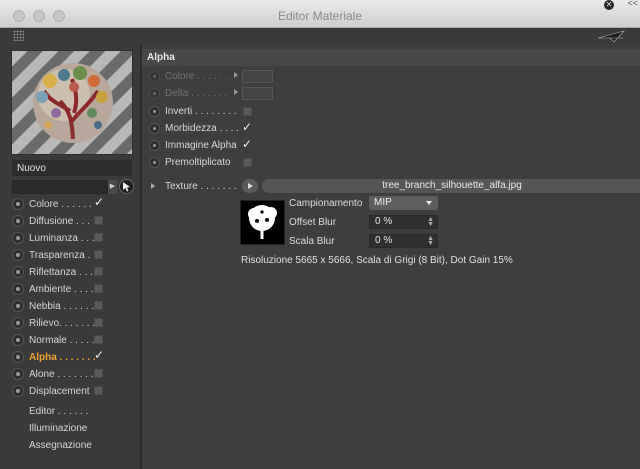  Describe the element at coordinates (126, 186) in the screenshot. I see `picker-icon` at that location.